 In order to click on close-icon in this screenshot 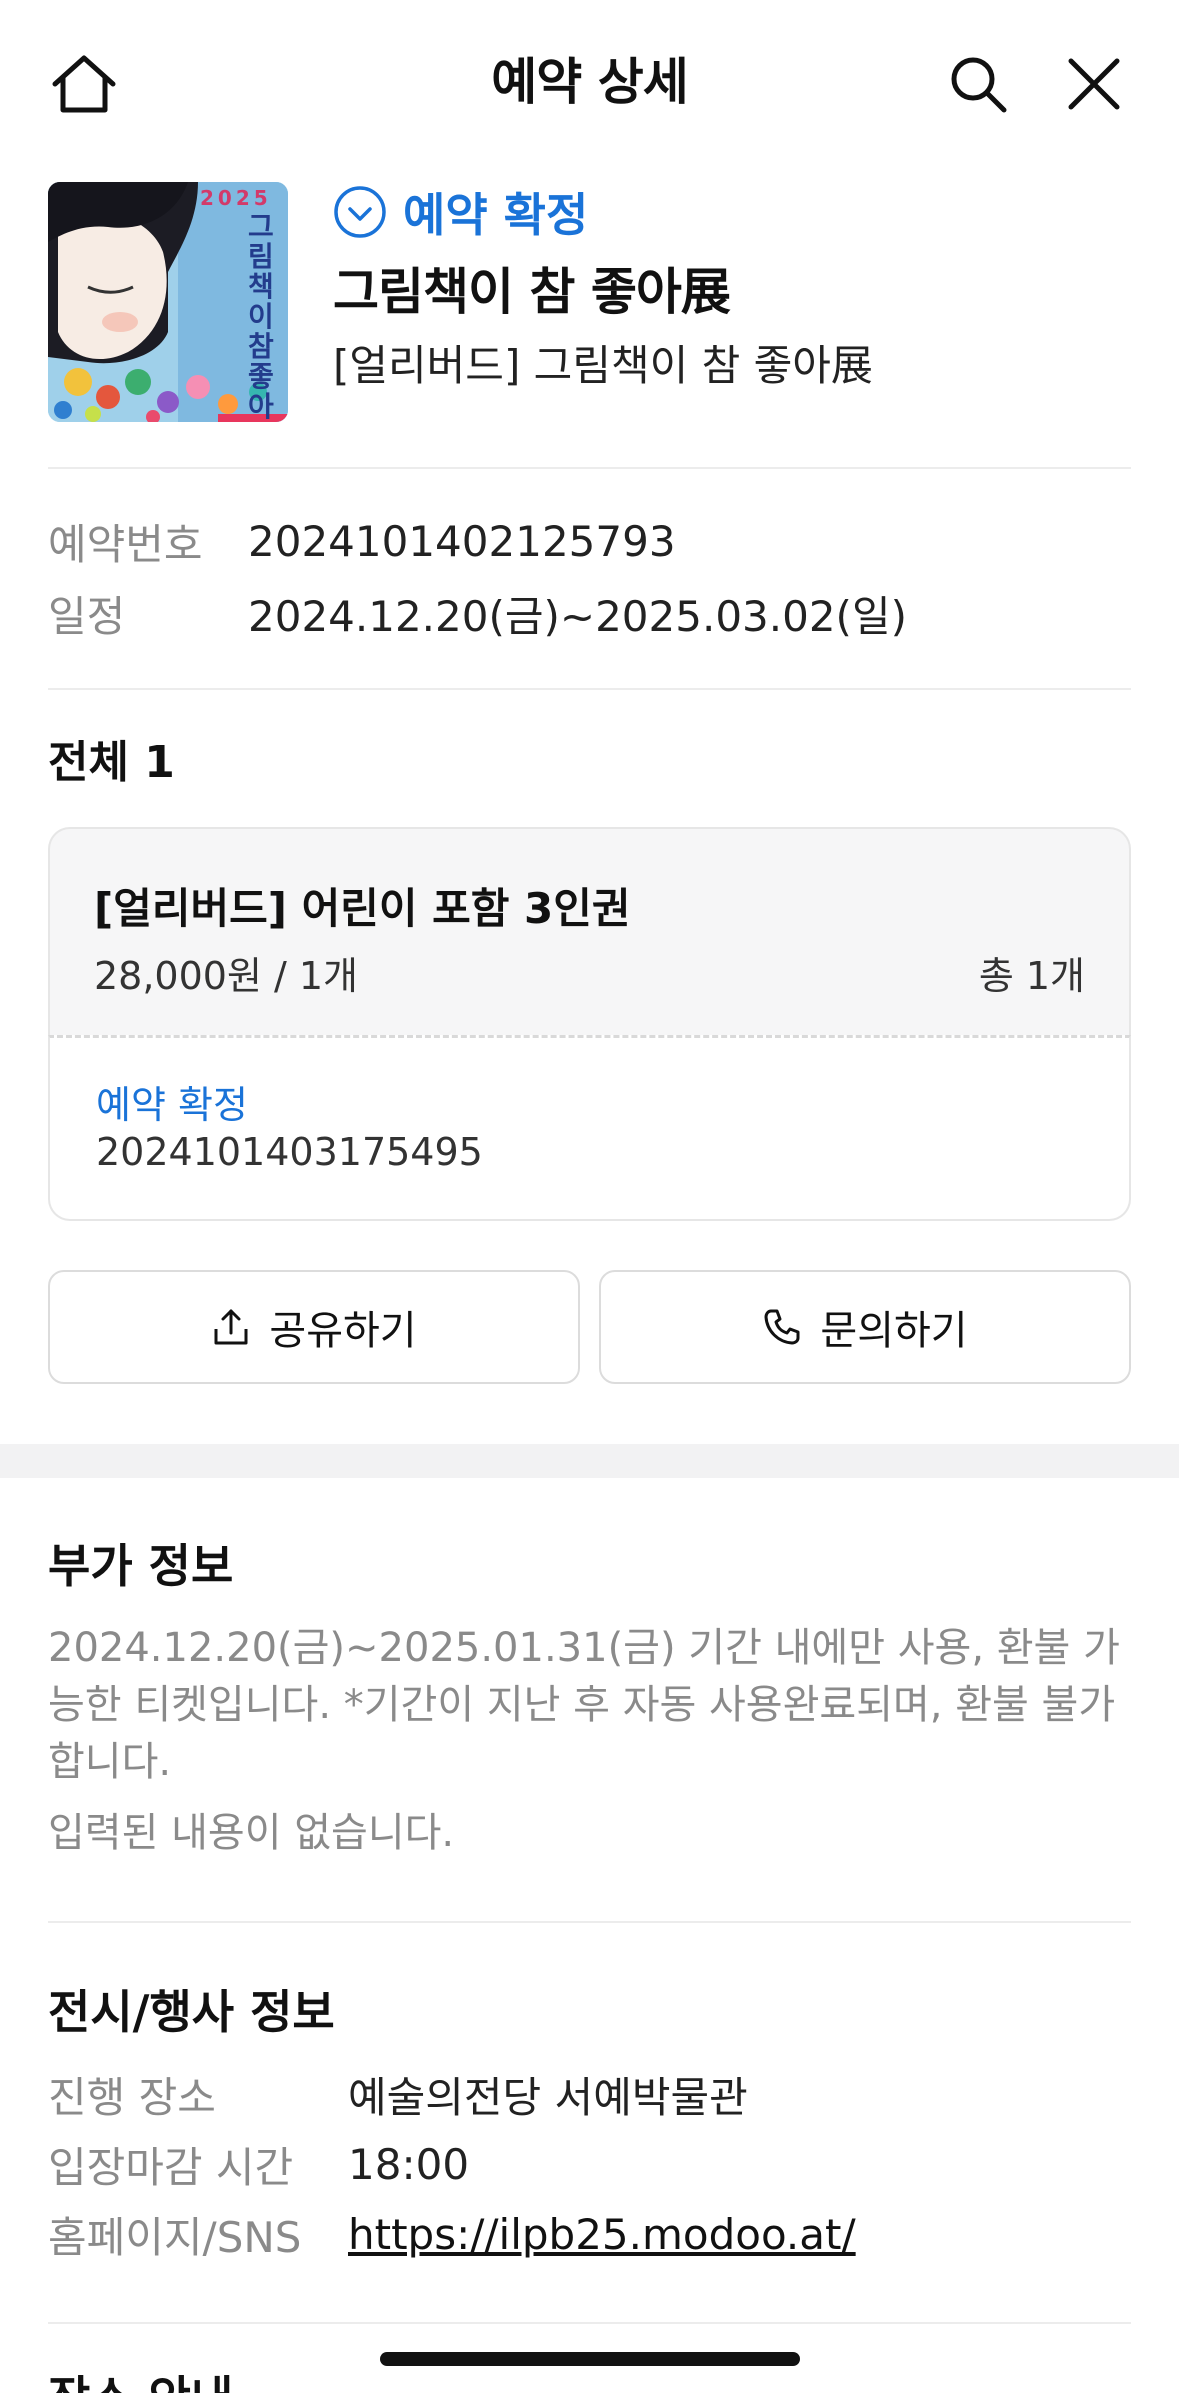, I will do `click(1094, 84)`.